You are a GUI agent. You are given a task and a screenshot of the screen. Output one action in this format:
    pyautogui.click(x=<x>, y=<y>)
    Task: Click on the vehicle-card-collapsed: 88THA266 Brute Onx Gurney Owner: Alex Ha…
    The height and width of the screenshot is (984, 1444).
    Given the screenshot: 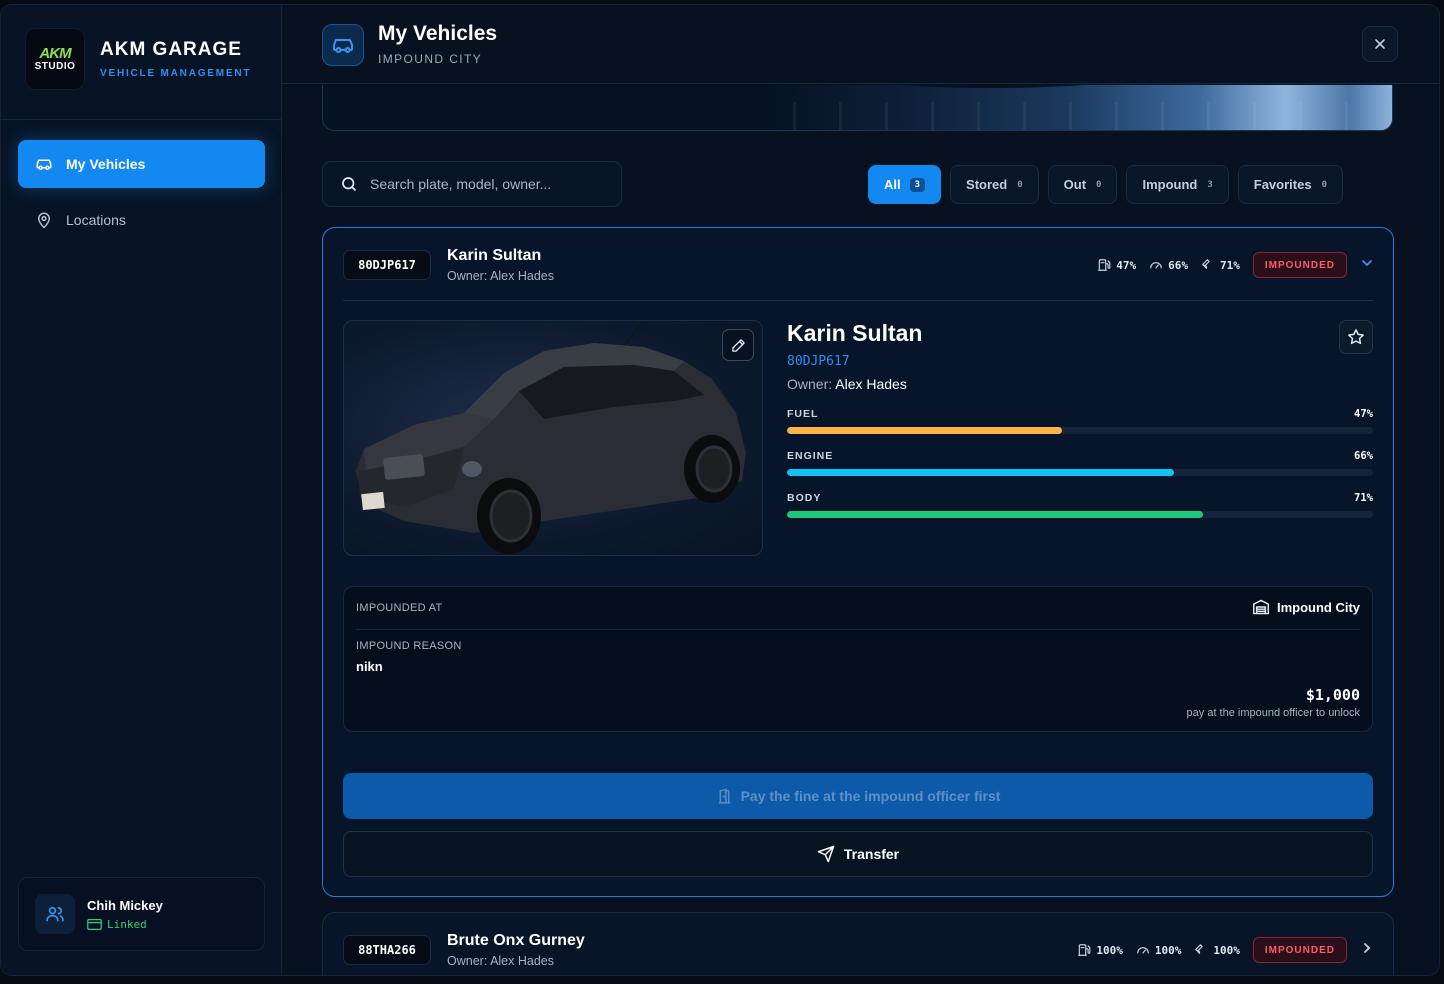 What is the action you would take?
    pyautogui.click(x=858, y=943)
    